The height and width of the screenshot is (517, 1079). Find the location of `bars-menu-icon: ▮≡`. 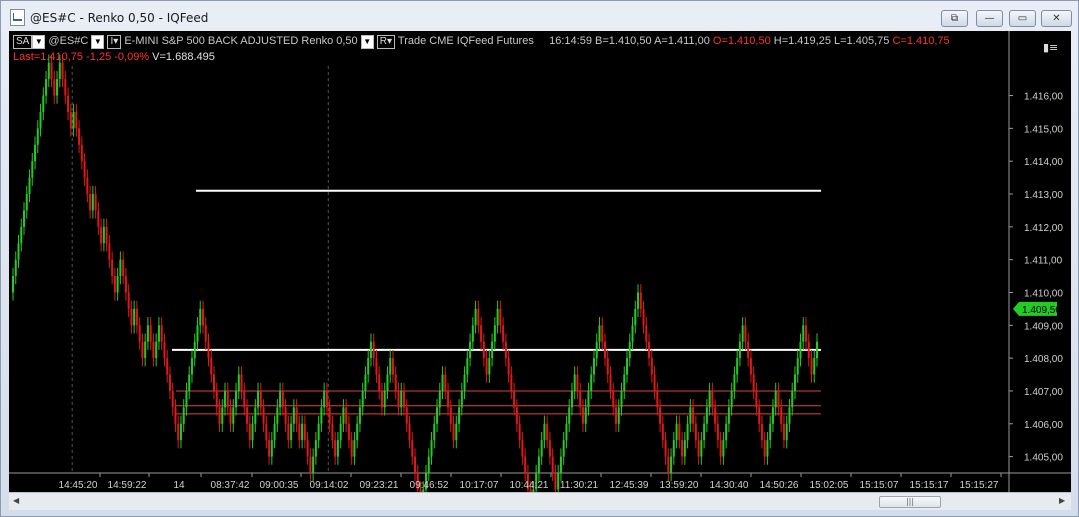

bars-menu-icon: ▮≡ is located at coordinates (1050, 47).